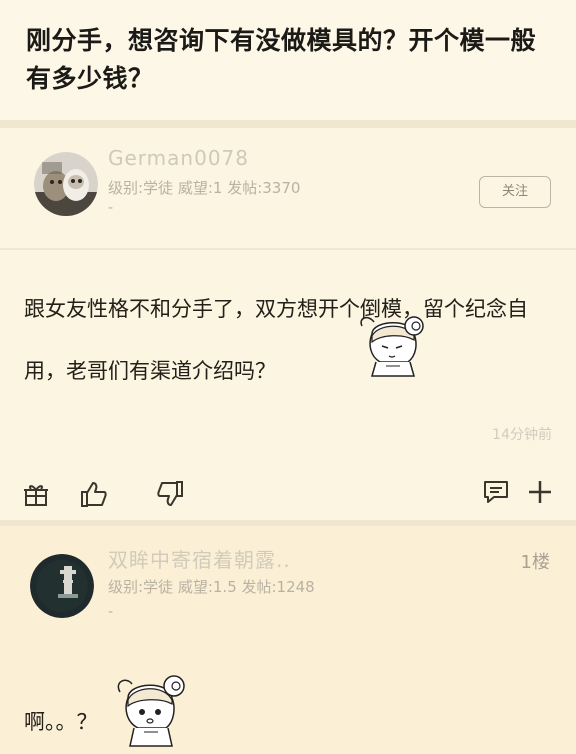 Image resolution: width=576 pixels, height=754 pixels. What do you see at coordinates (515, 192) in the screenshot?
I see `follow-button: 关注` at bounding box center [515, 192].